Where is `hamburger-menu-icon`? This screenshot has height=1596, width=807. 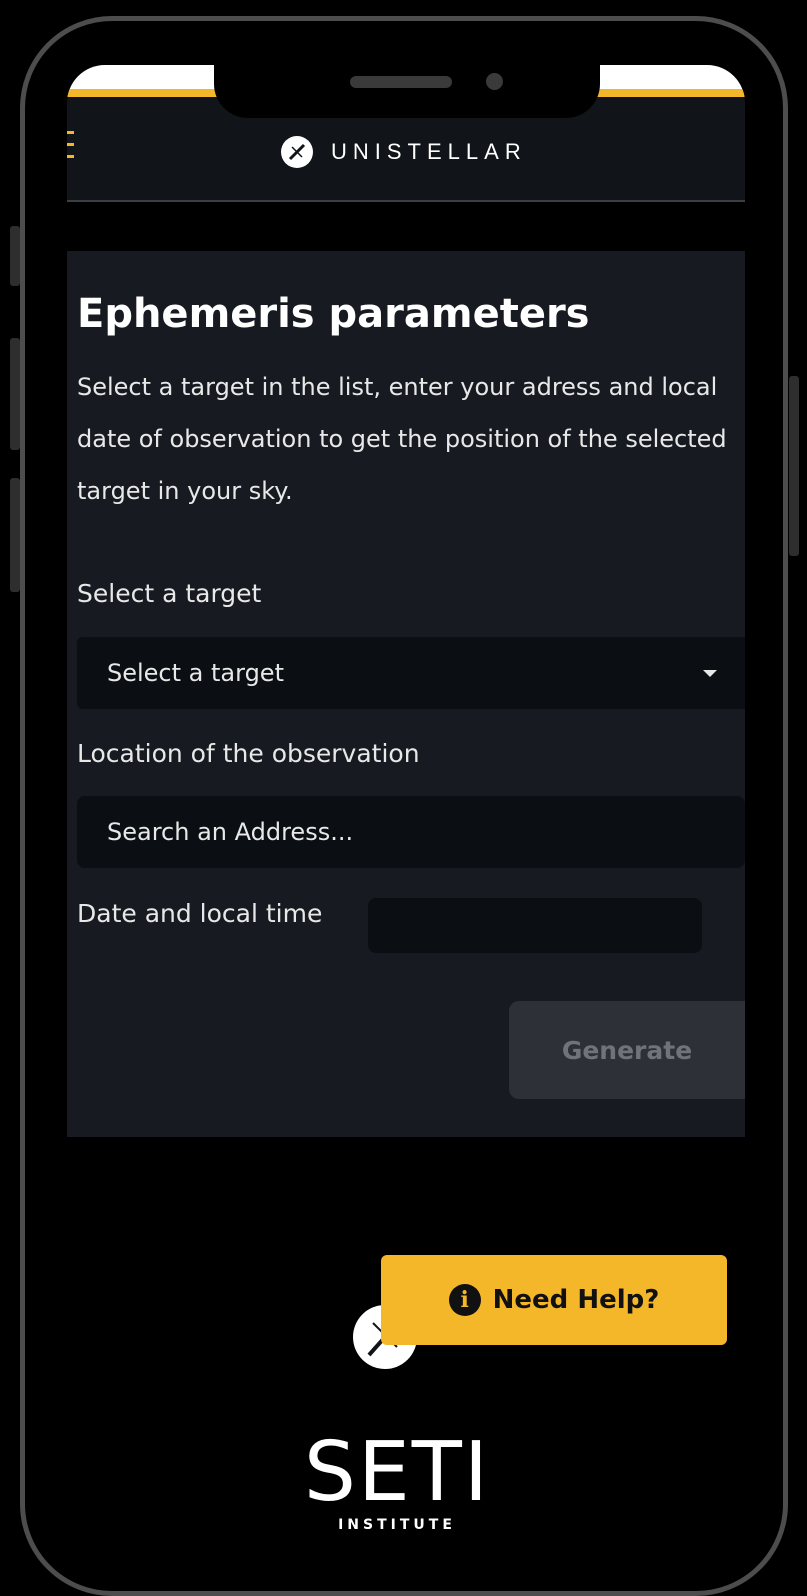
hamburger-menu-icon is located at coordinates (70, 145).